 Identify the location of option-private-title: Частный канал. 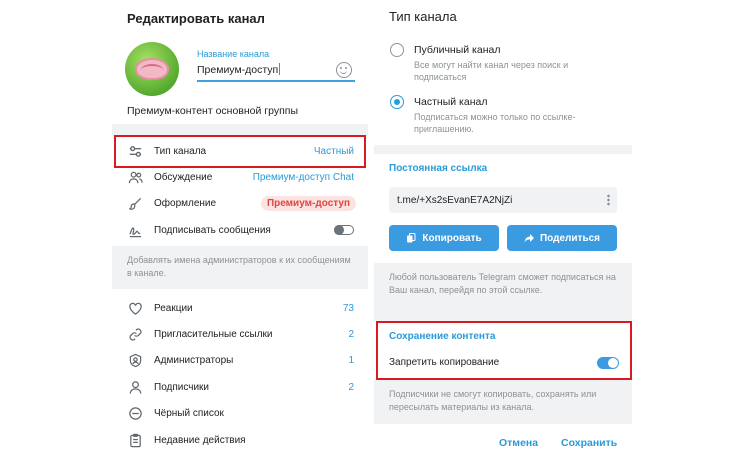
(450, 102).